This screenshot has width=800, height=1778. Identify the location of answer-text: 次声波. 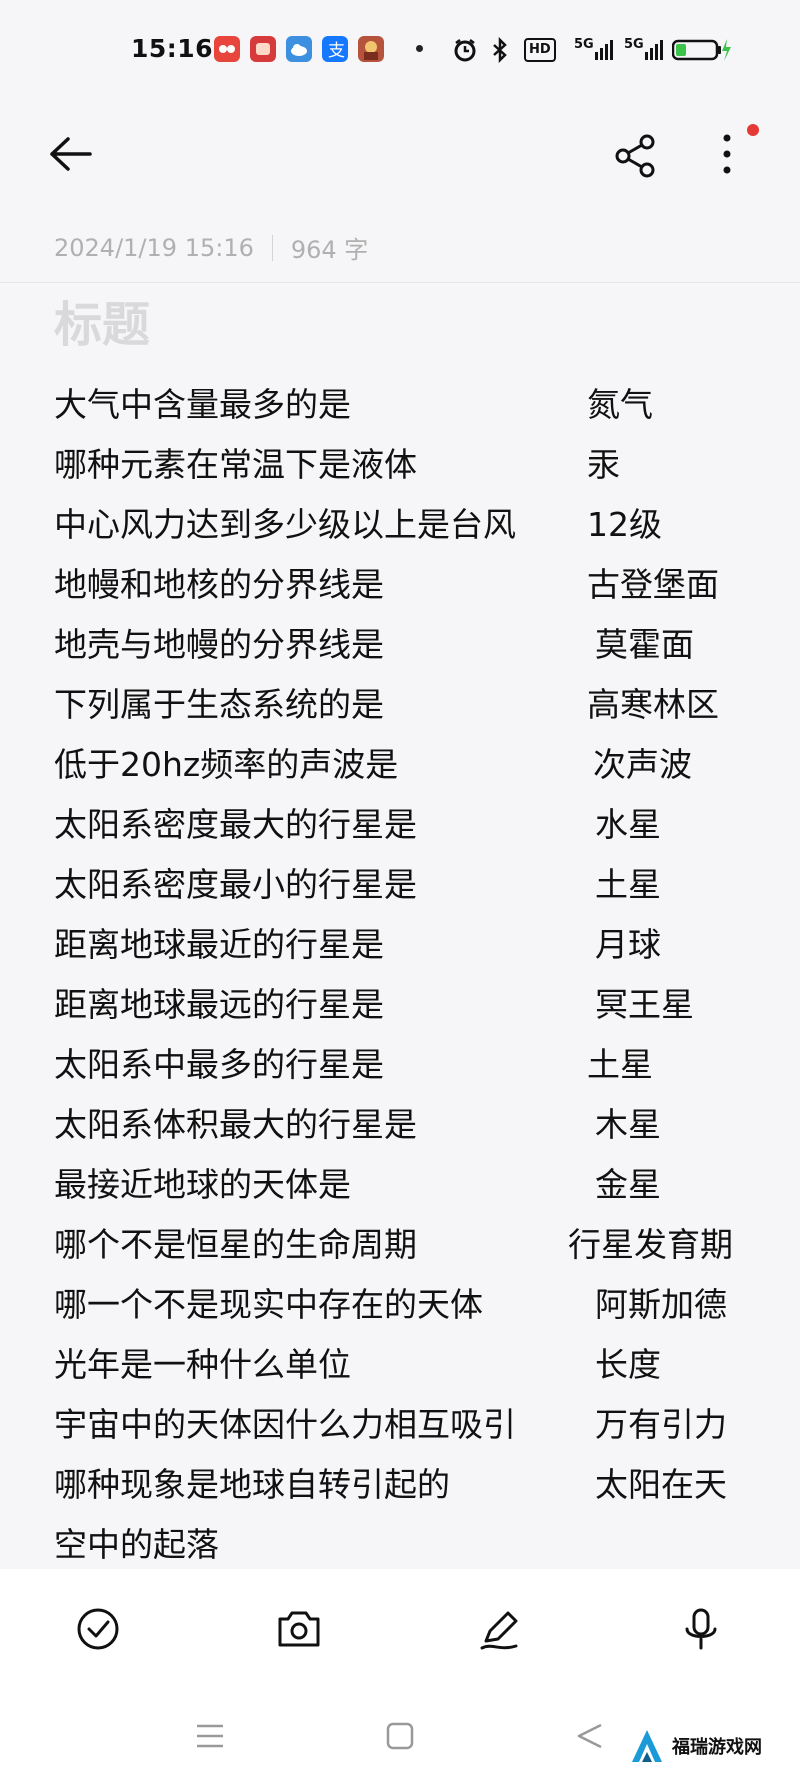
(642, 764).